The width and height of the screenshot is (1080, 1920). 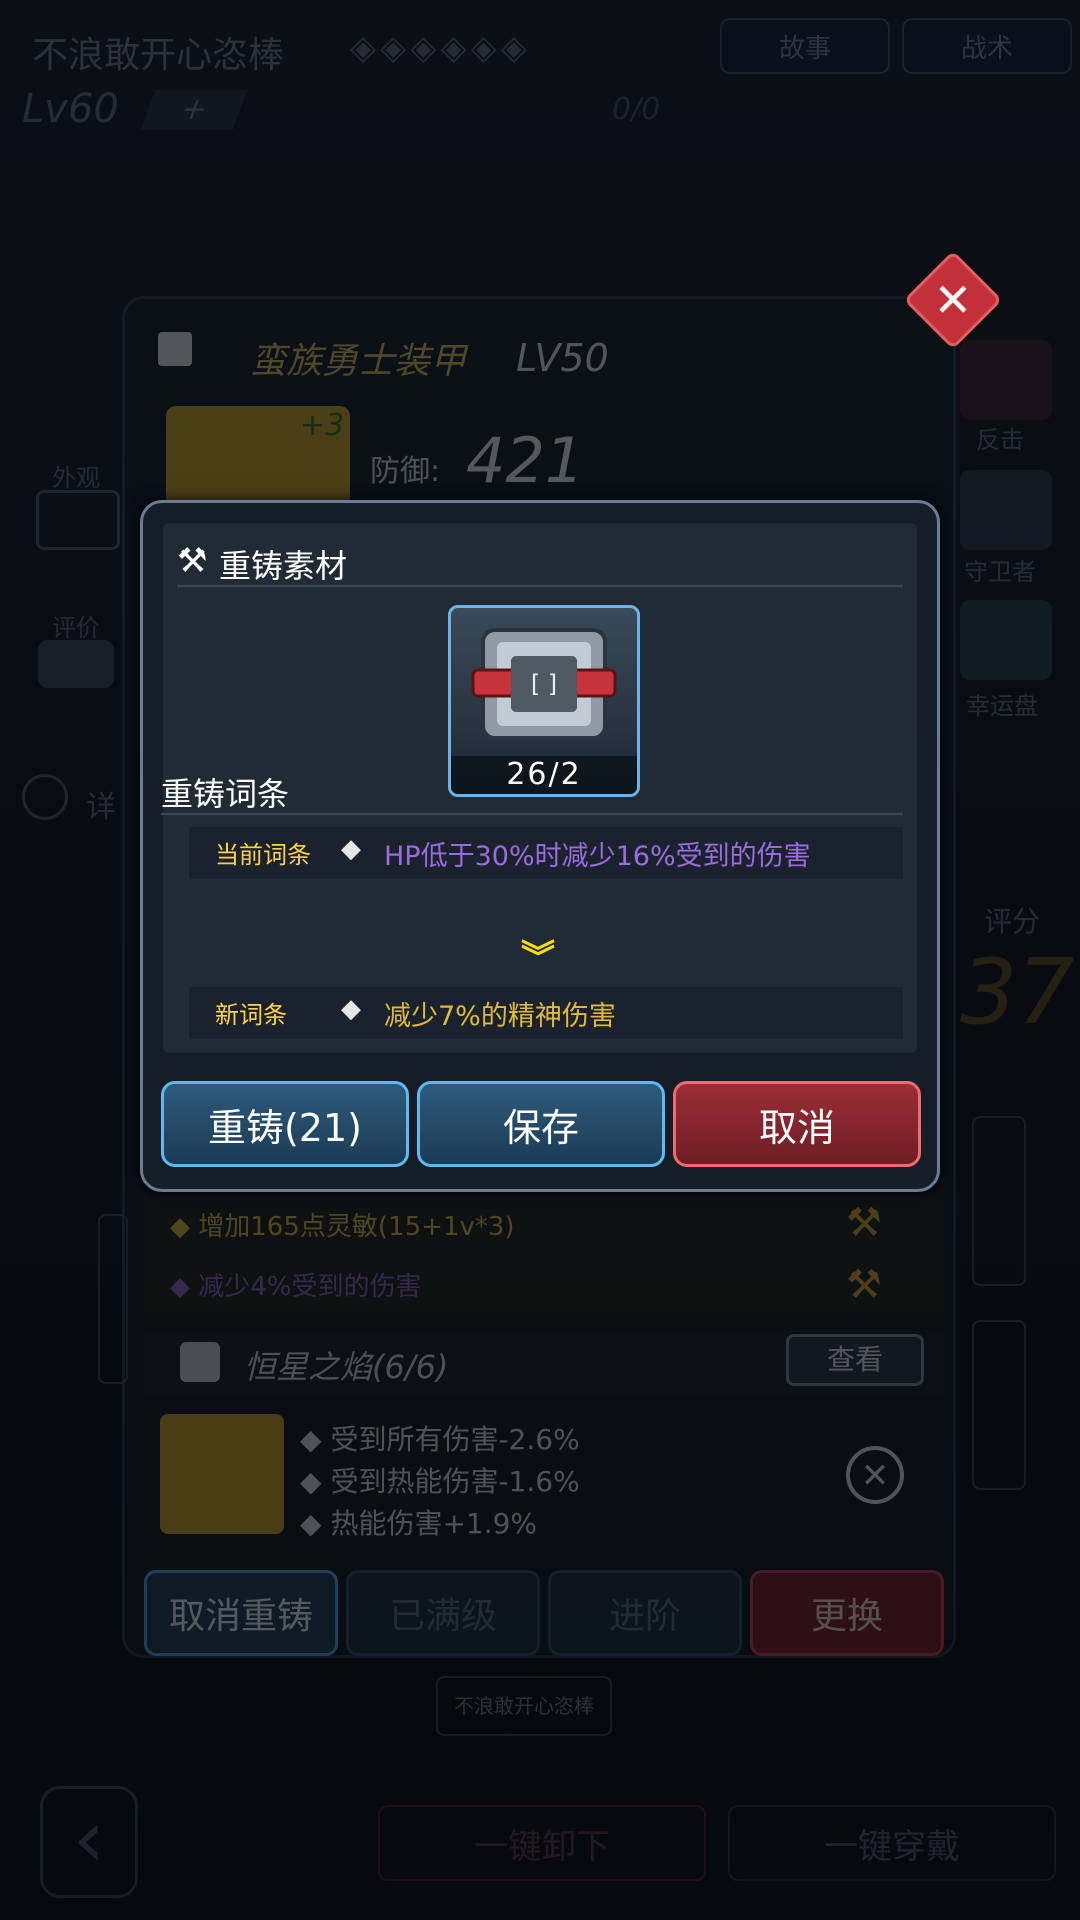 What do you see at coordinates (847, 1613) in the screenshot?
I see `replace-button: 更换` at bounding box center [847, 1613].